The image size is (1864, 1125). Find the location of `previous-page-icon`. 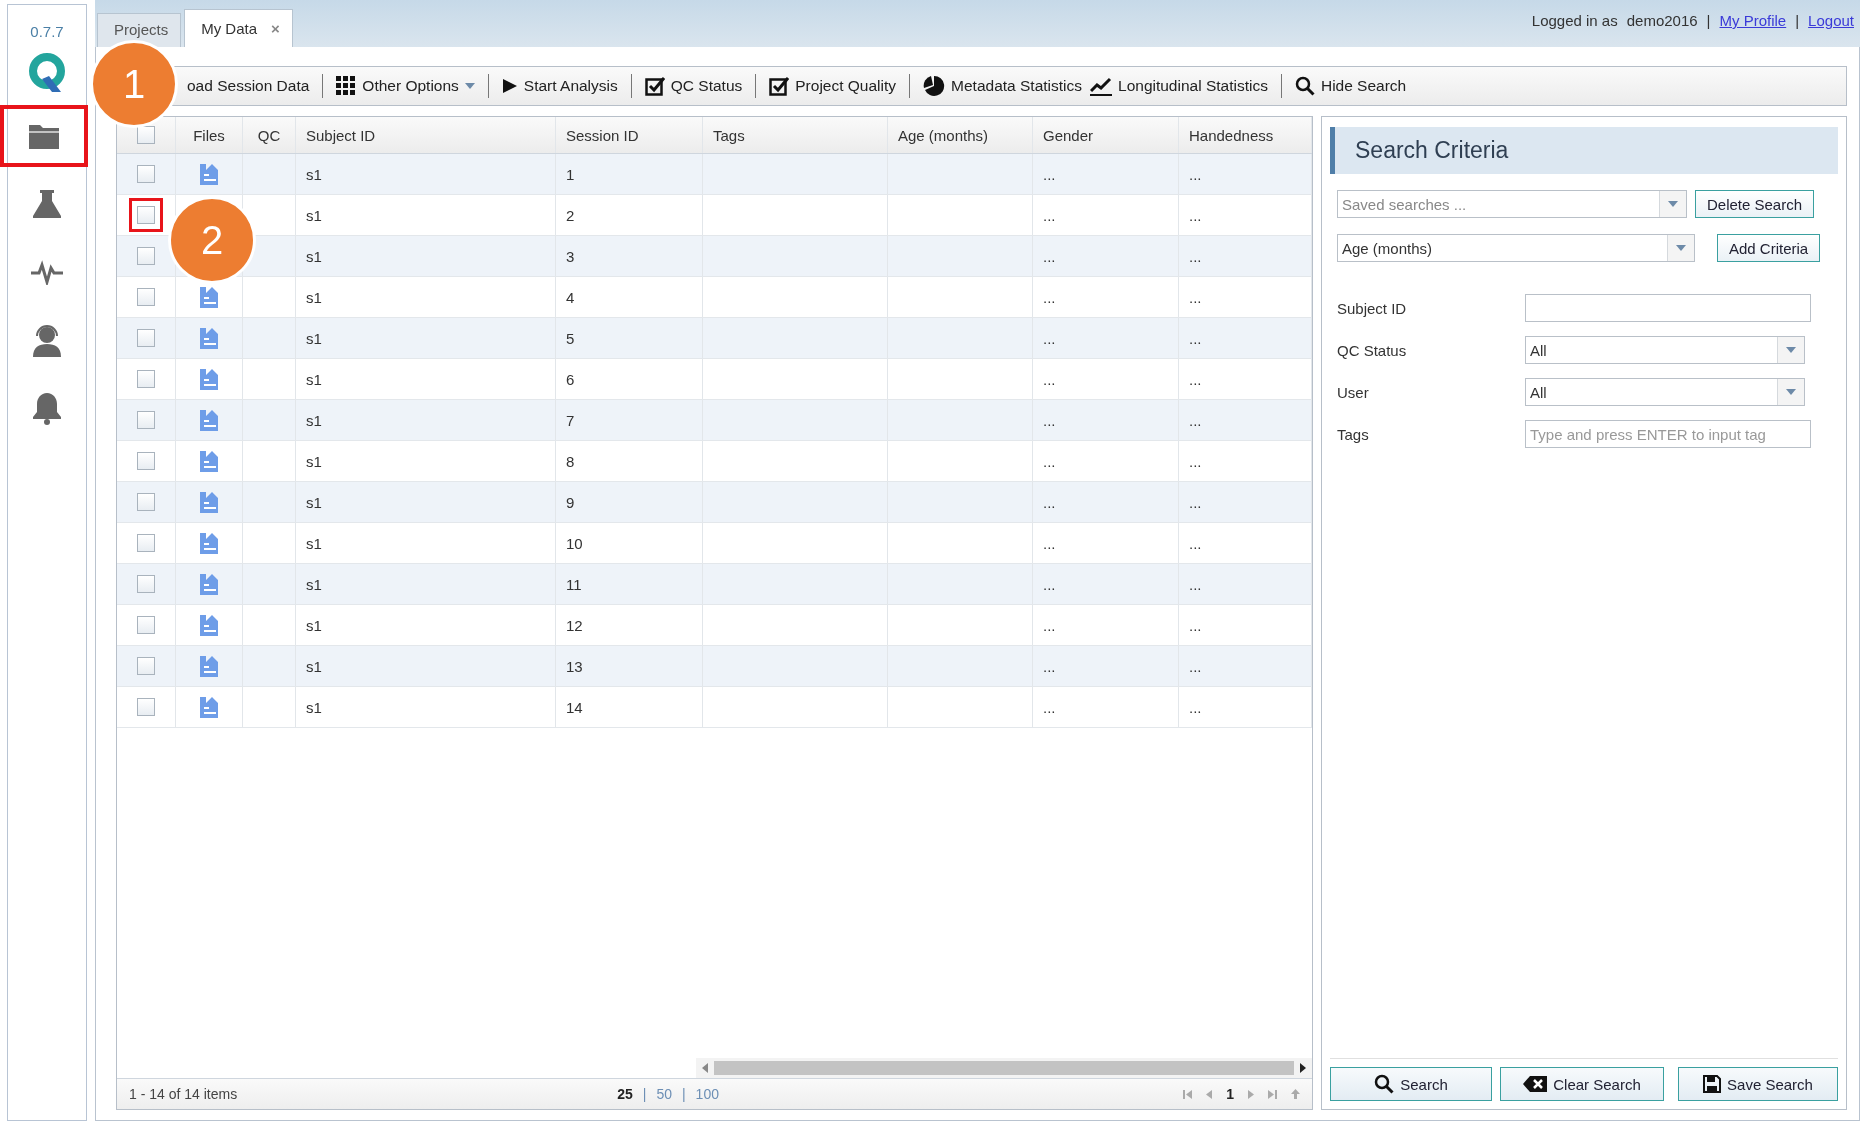

previous-page-icon is located at coordinates (1209, 1094).